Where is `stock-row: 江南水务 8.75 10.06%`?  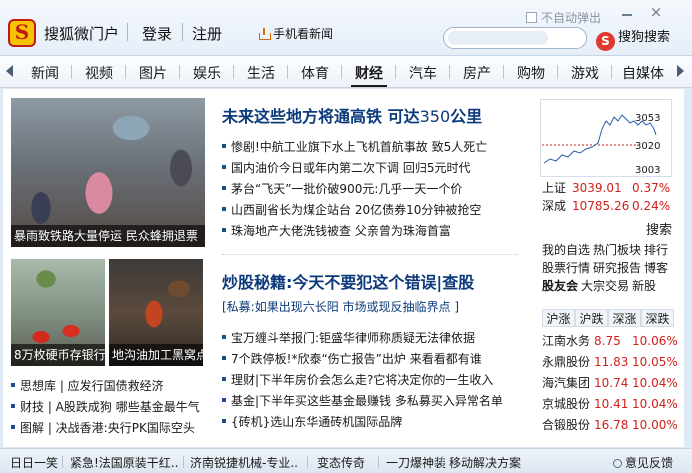 stock-row: 江南水务 8.75 10.06% is located at coordinates (610, 341).